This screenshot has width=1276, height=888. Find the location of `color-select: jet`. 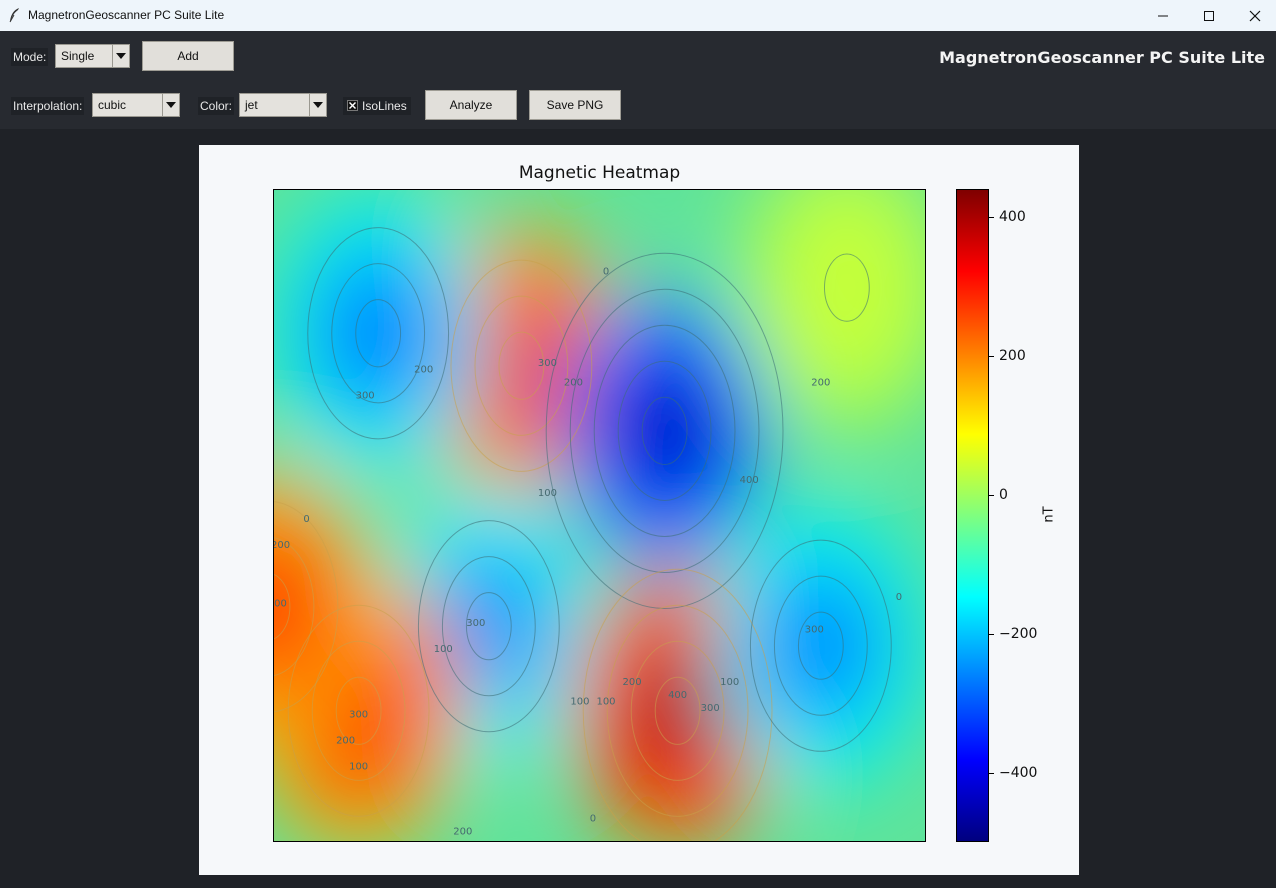

color-select: jet is located at coordinates (283, 105).